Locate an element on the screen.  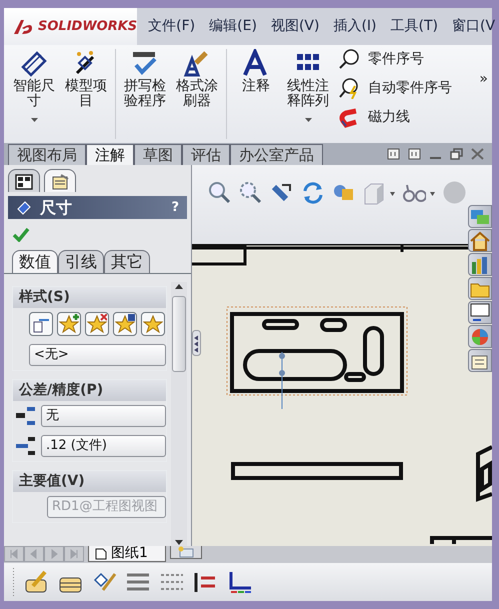
group-header: 公差/精度(P) is located at coordinates (89, 390).